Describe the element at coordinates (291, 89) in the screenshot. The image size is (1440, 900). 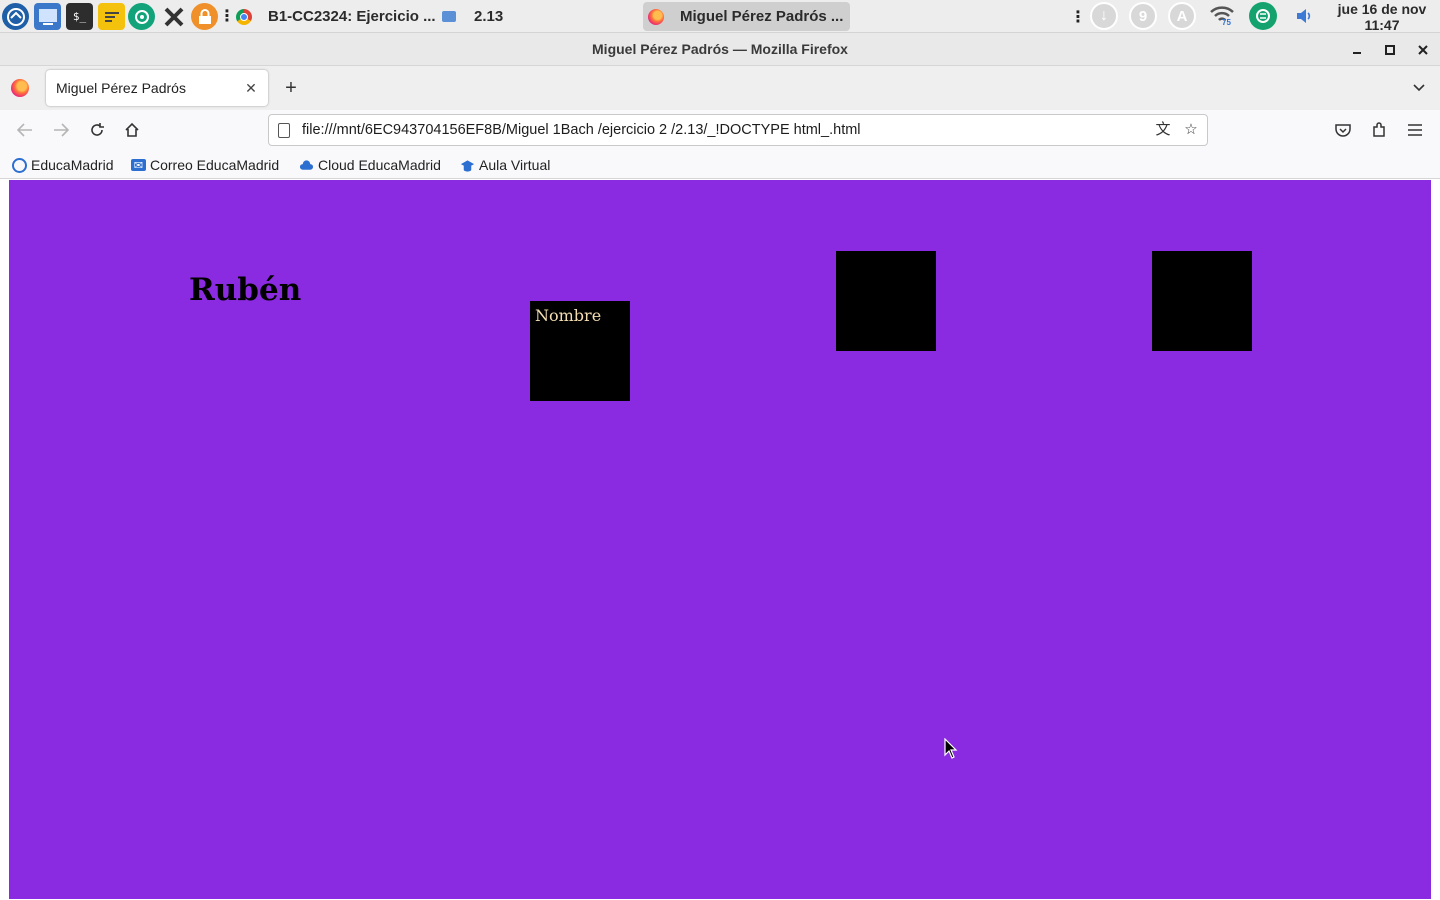
I see `new-tab-button: +` at that location.